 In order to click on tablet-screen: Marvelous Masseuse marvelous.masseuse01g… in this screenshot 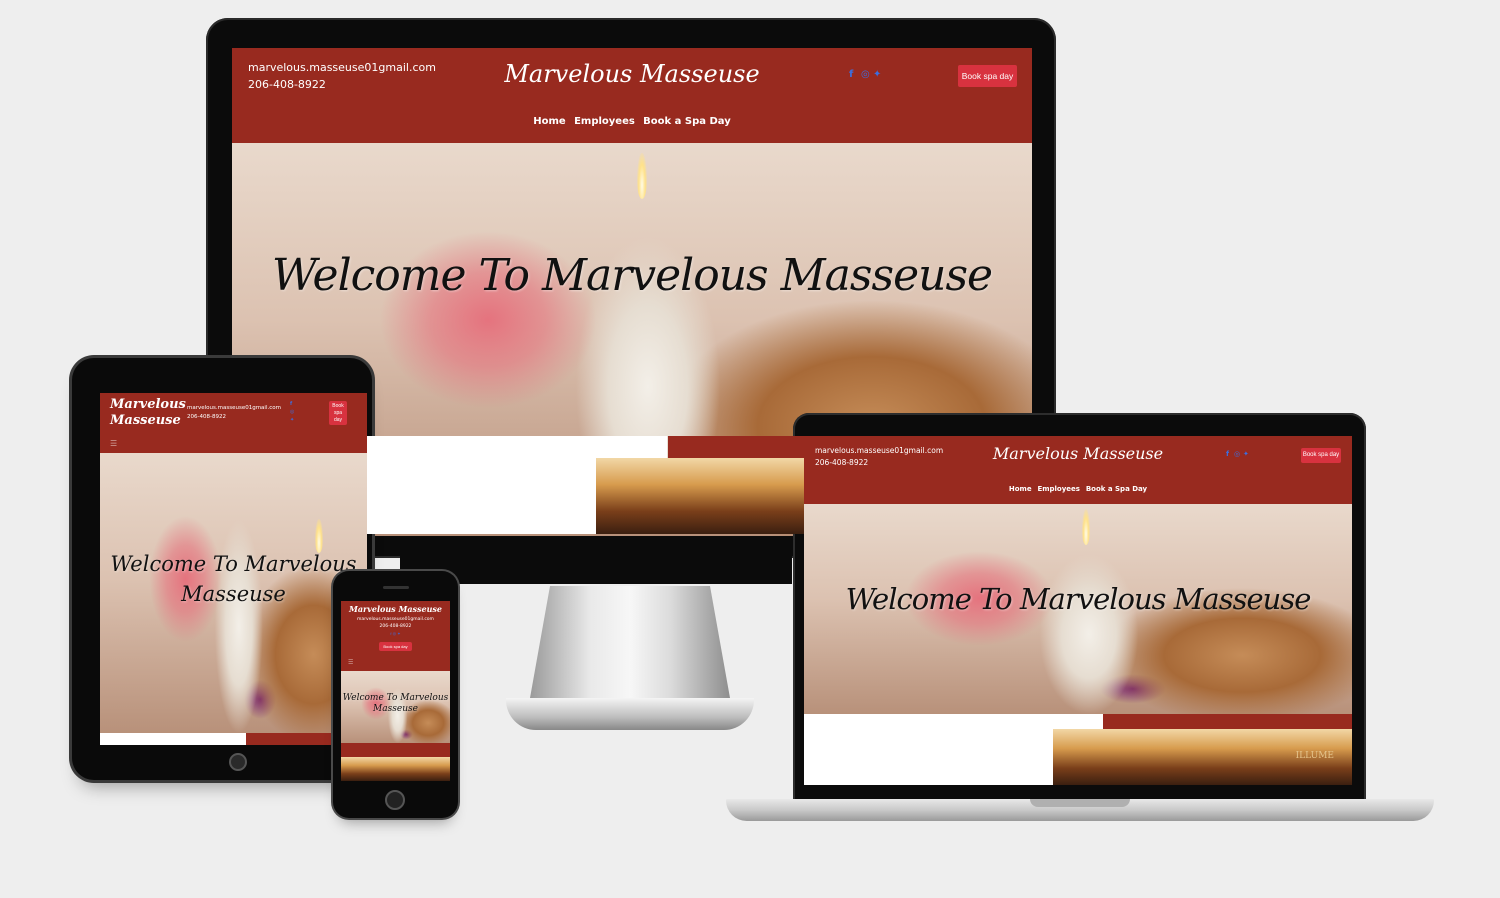, I will do `click(233, 569)`.